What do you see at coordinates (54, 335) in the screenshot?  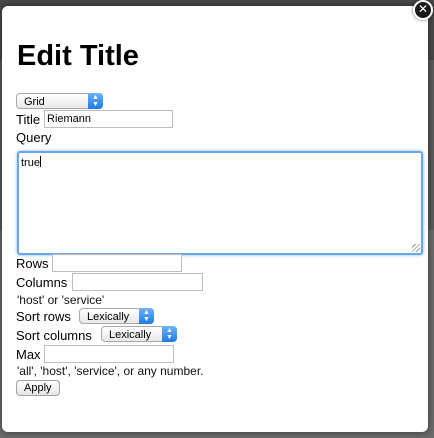 I see `sort-columns-label: Sort columns` at bounding box center [54, 335].